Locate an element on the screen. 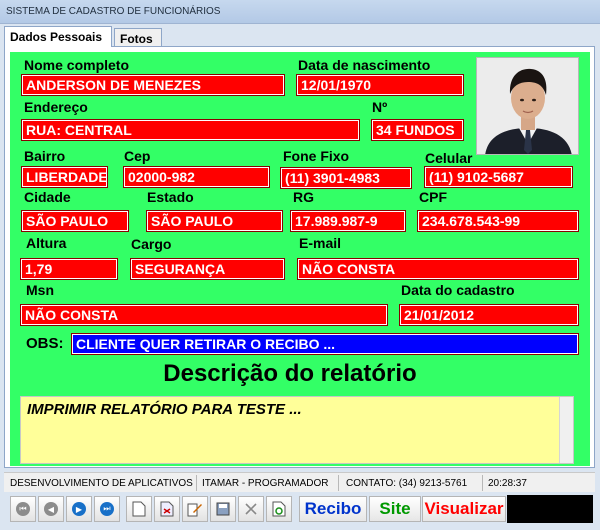  bairro-label: Bairro is located at coordinates (45, 156).